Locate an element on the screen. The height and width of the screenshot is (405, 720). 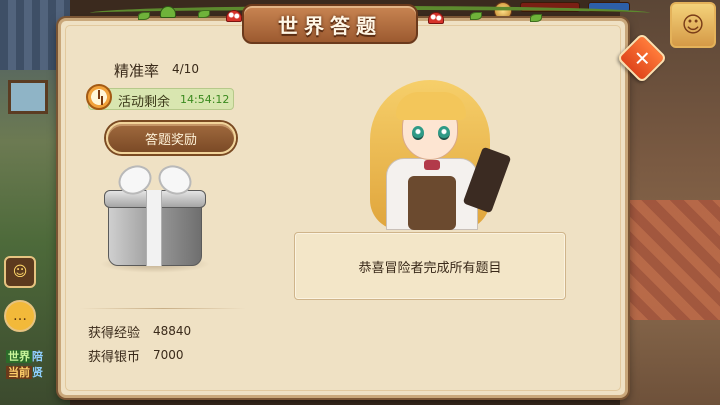
quiz-reward-button: 答题奖励 is located at coordinates (171, 138).